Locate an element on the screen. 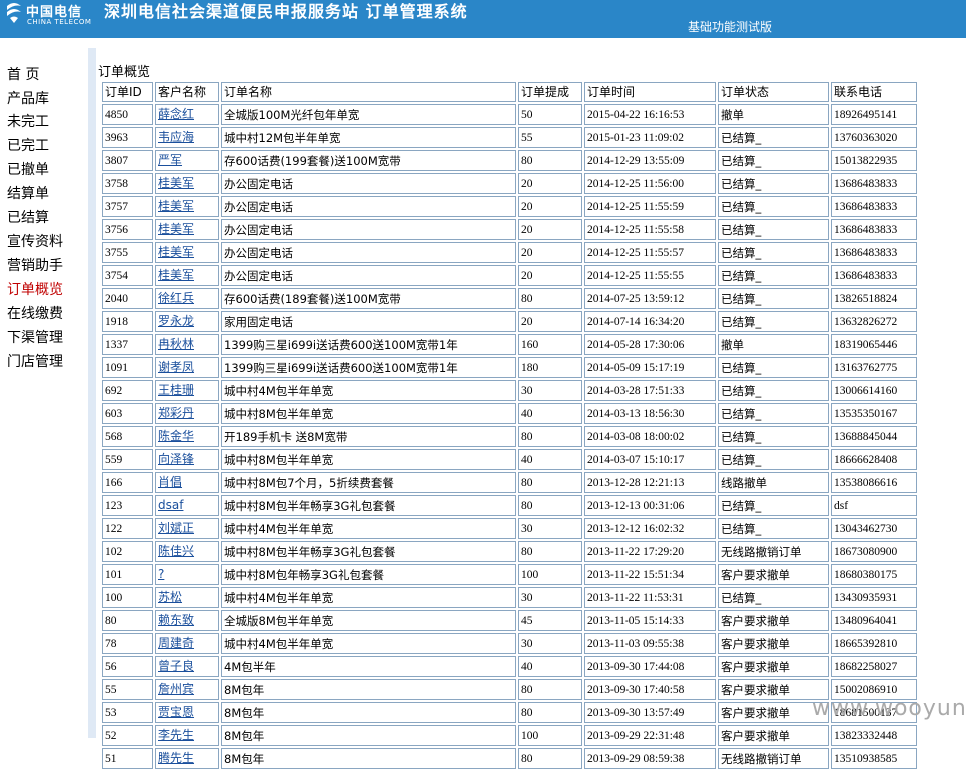 This screenshot has height=771, width=966. sidebar-item: 订单概览 is located at coordinates (35, 289).